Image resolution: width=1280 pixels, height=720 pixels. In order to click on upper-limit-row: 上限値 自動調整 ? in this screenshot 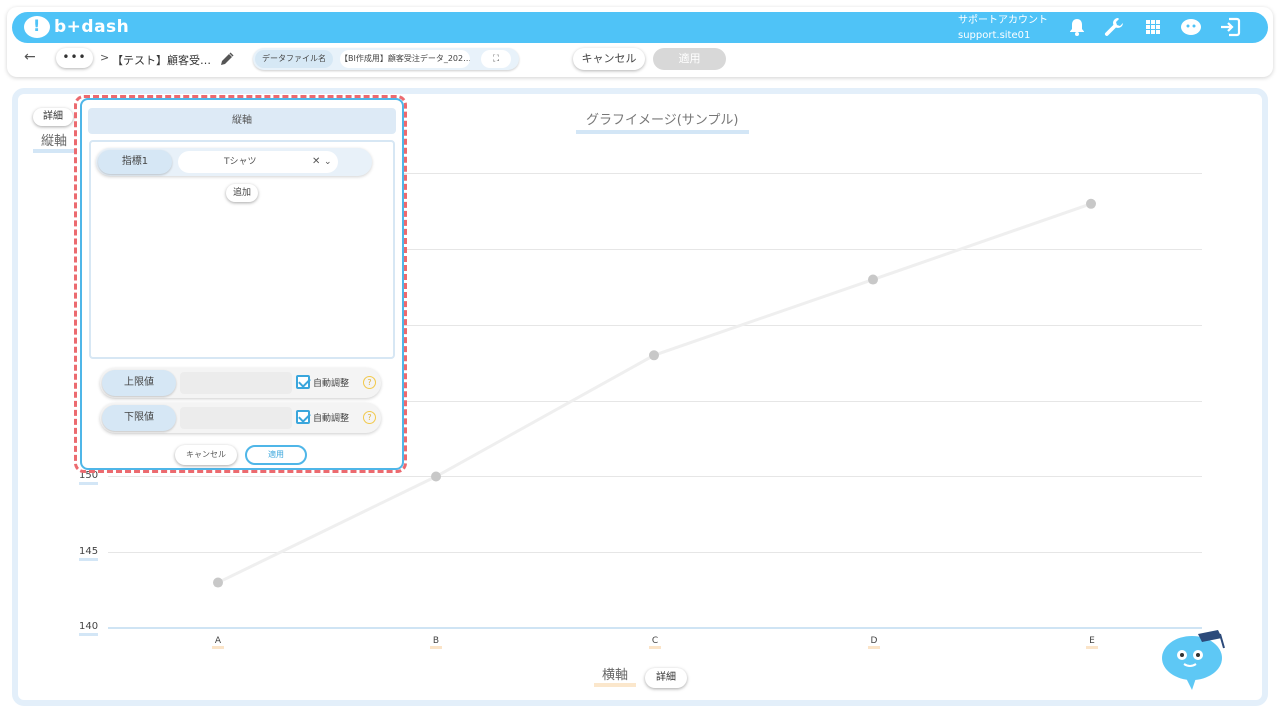, I will do `click(240, 383)`.